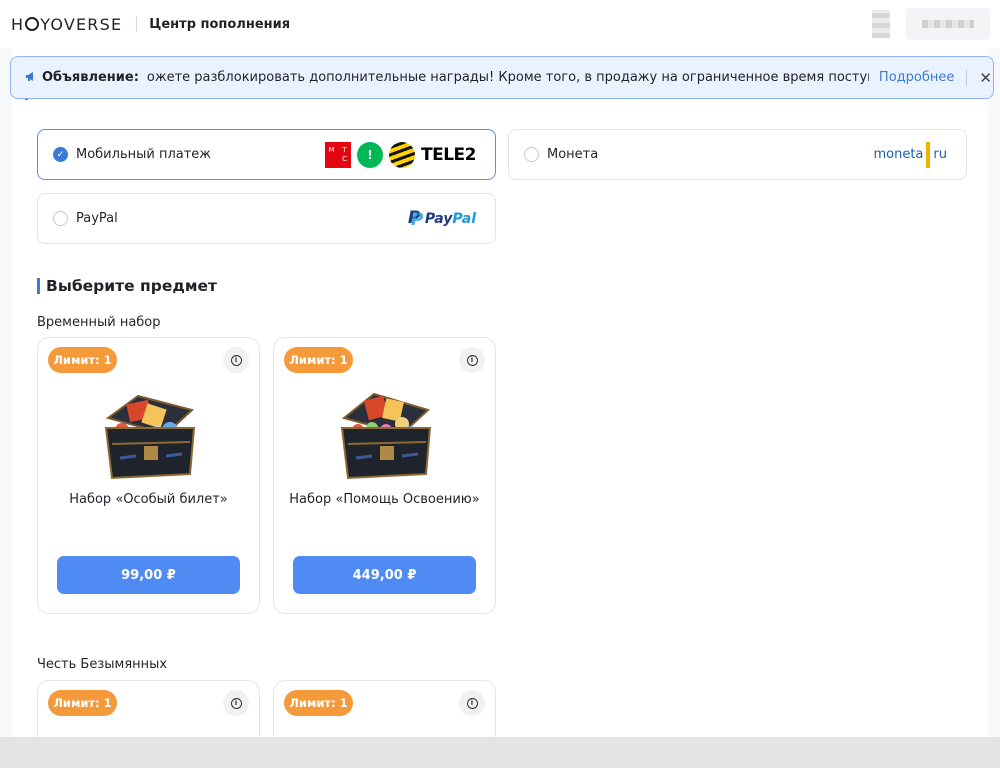 The height and width of the screenshot is (768, 1000). Describe the element at coordinates (985, 78) in the screenshot. I see `close-icon: ✕` at that location.